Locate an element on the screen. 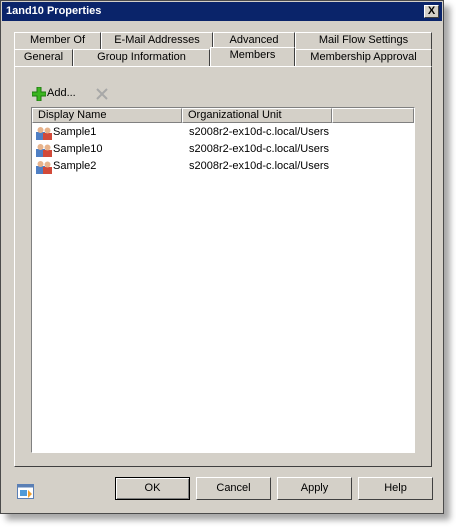  properties-icon is located at coordinates (25, 491).